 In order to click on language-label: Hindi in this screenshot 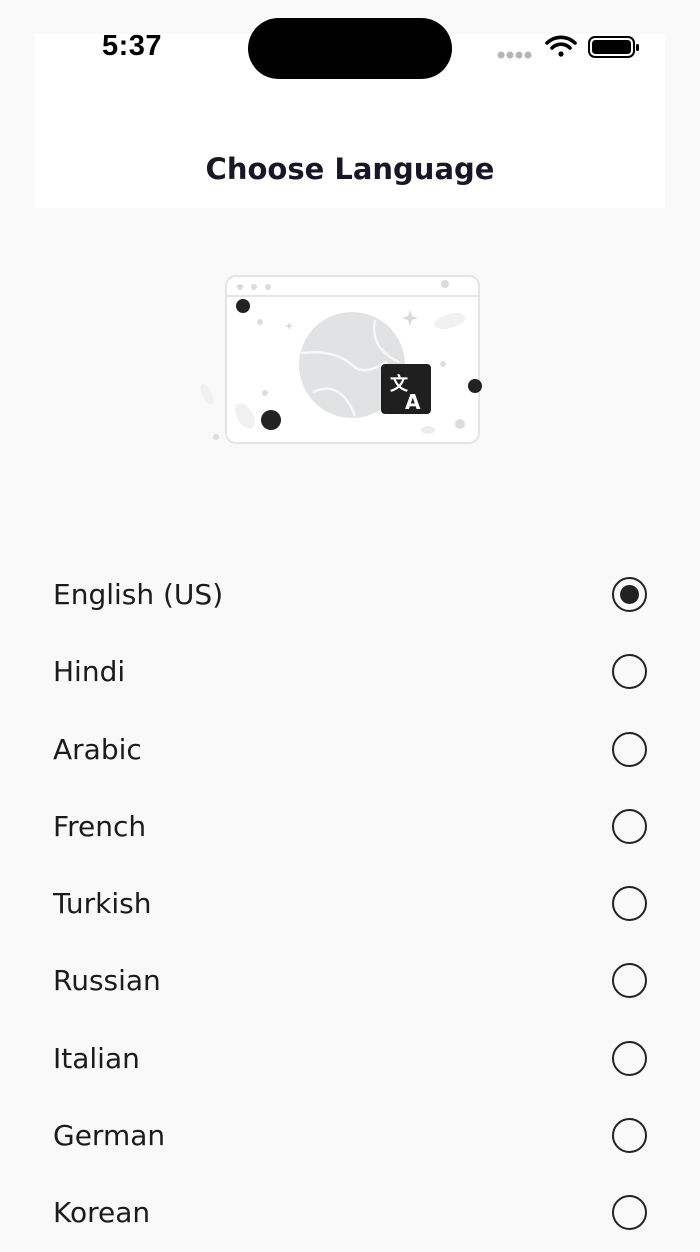, I will do `click(89, 672)`.